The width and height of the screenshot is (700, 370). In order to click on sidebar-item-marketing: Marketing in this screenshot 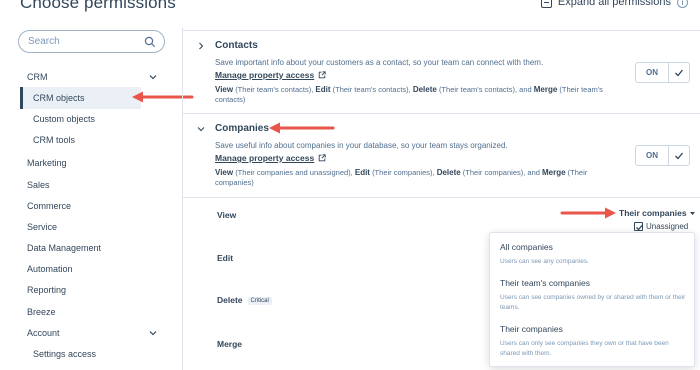, I will do `click(47, 163)`.